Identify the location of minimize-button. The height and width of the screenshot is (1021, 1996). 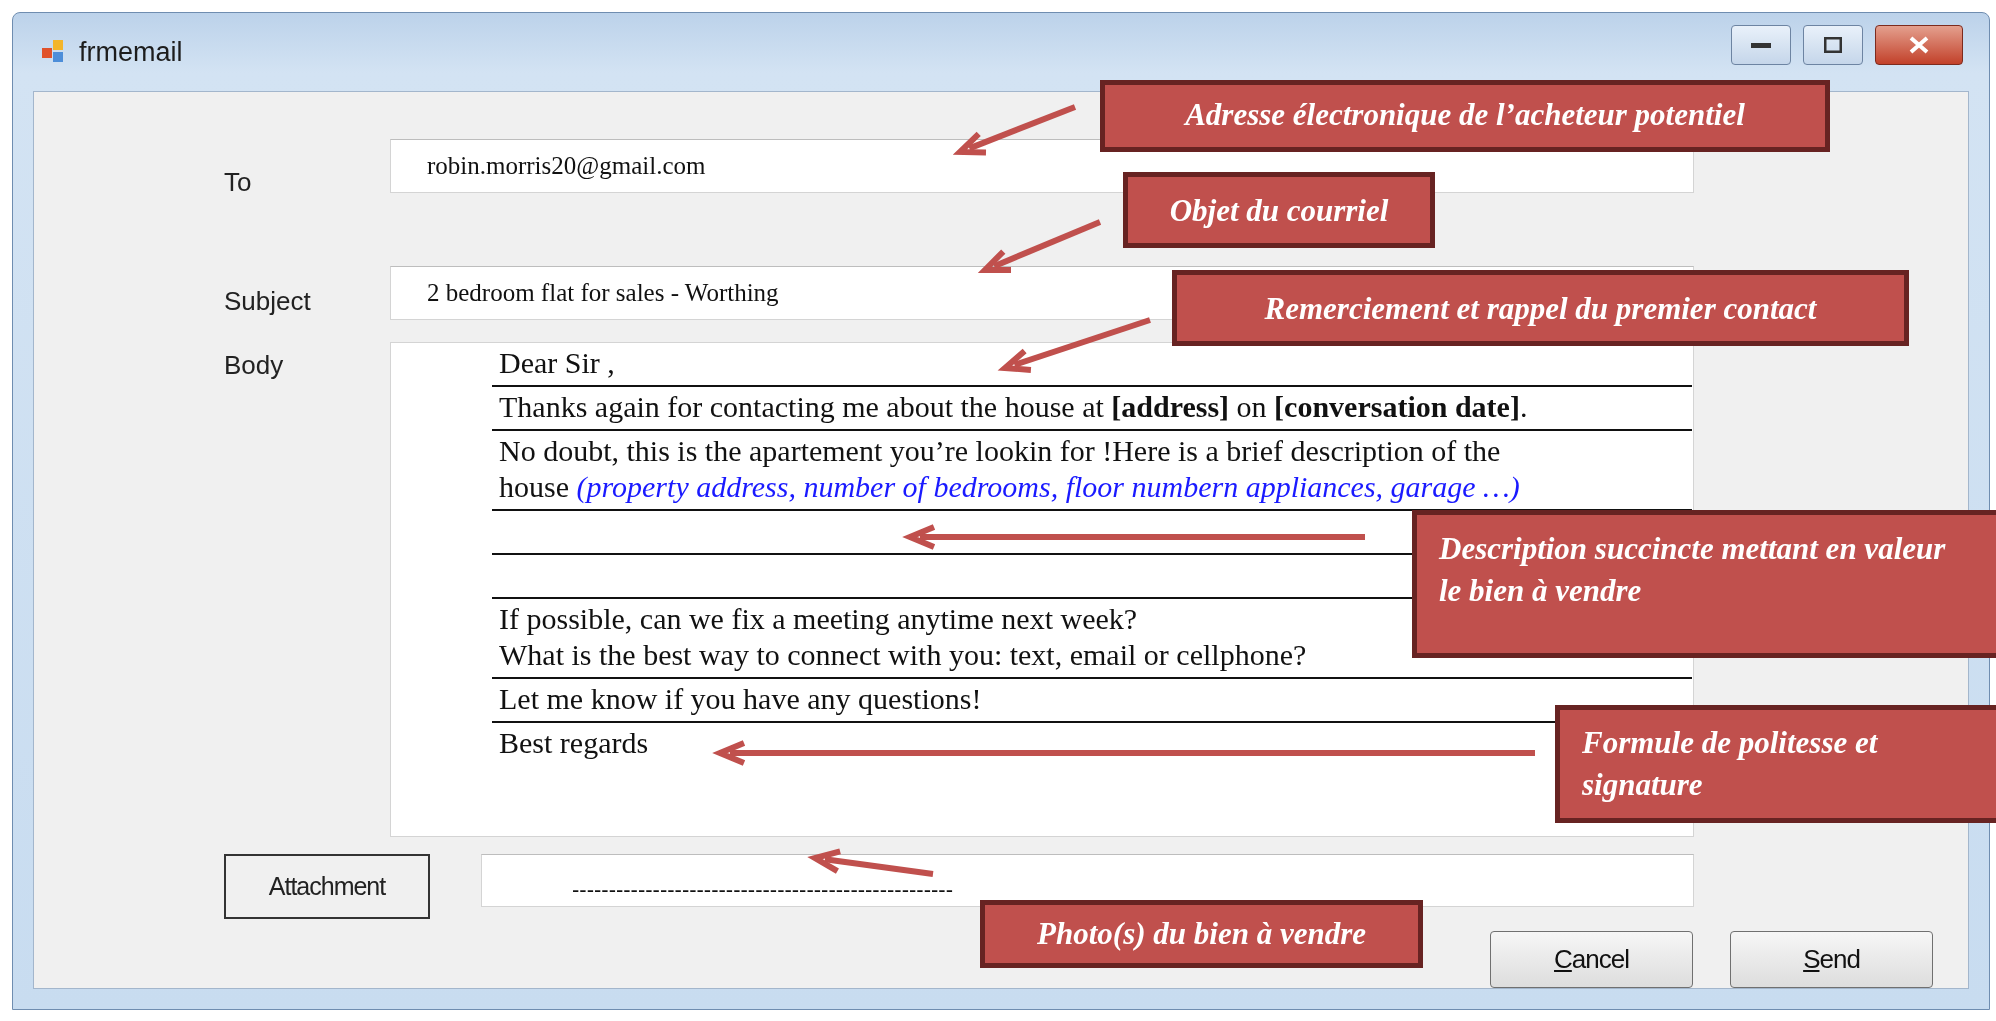
(1761, 45).